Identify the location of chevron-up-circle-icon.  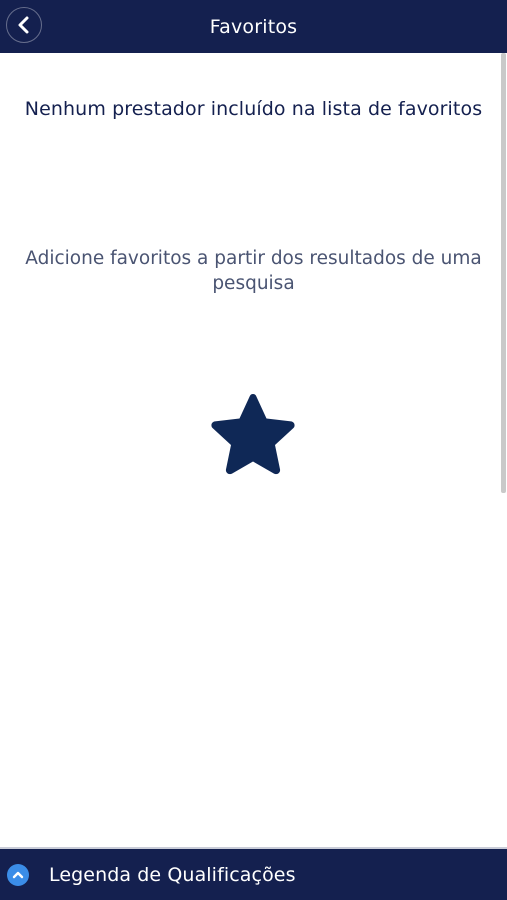
(18, 874).